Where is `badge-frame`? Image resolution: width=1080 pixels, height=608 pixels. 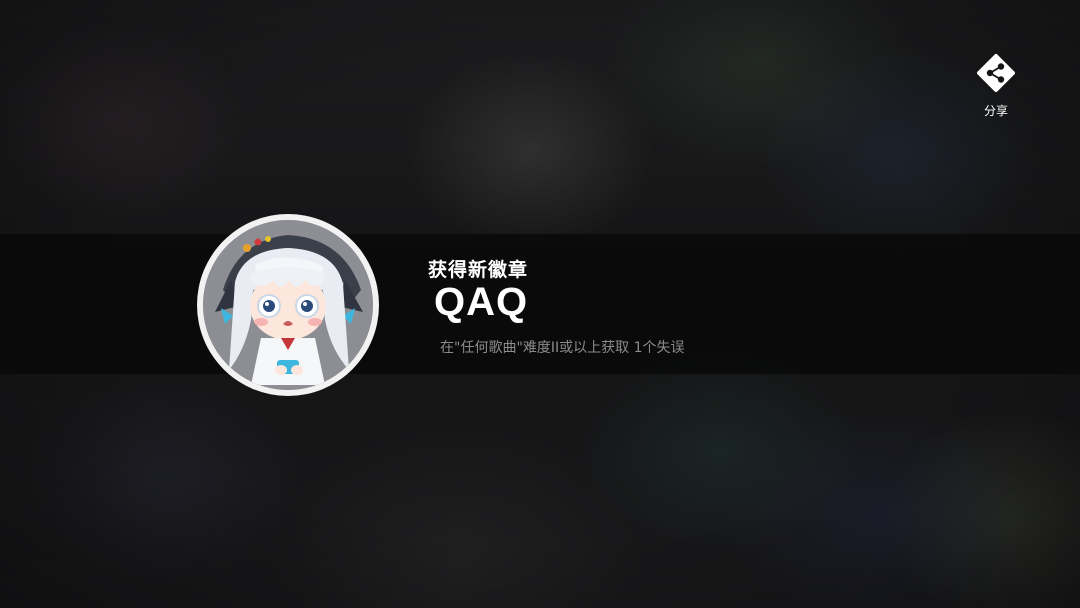
badge-frame is located at coordinates (288, 305).